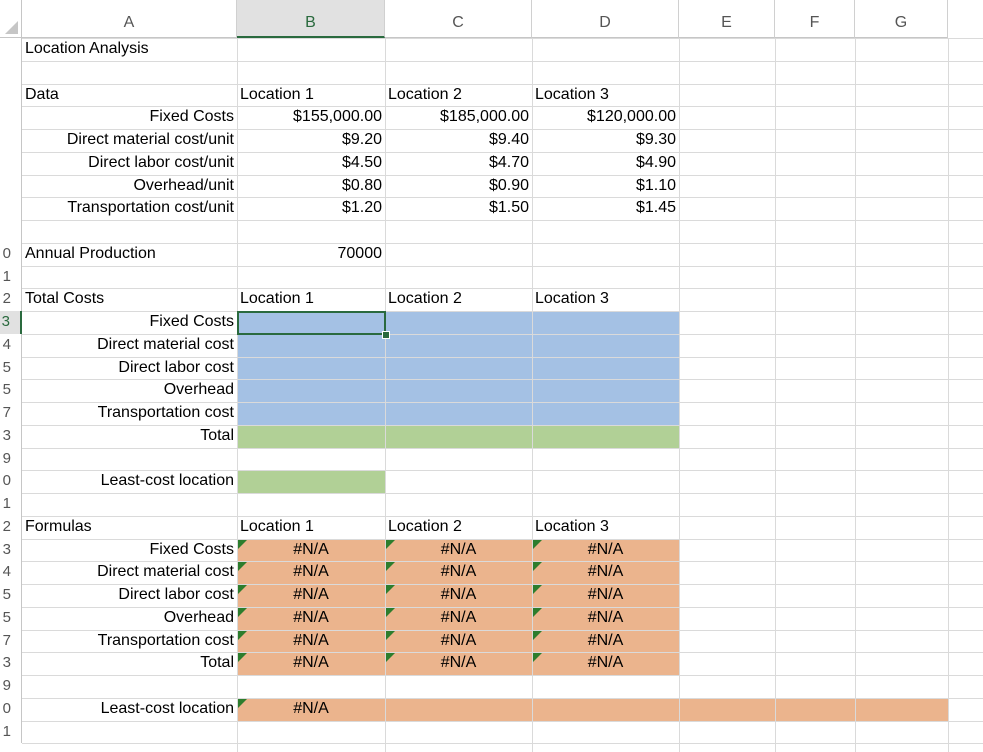 This screenshot has width=983, height=752. What do you see at coordinates (311, 527) in the screenshot?
I see `formulas-header-location-1: Location 1` at bounding box center [311, 527].